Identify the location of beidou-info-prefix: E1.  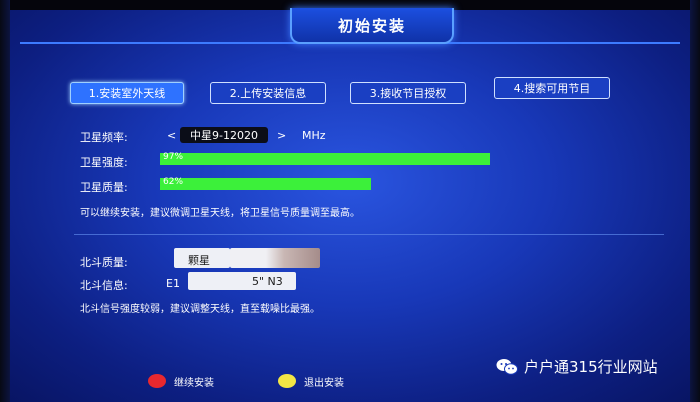
(173, 283).